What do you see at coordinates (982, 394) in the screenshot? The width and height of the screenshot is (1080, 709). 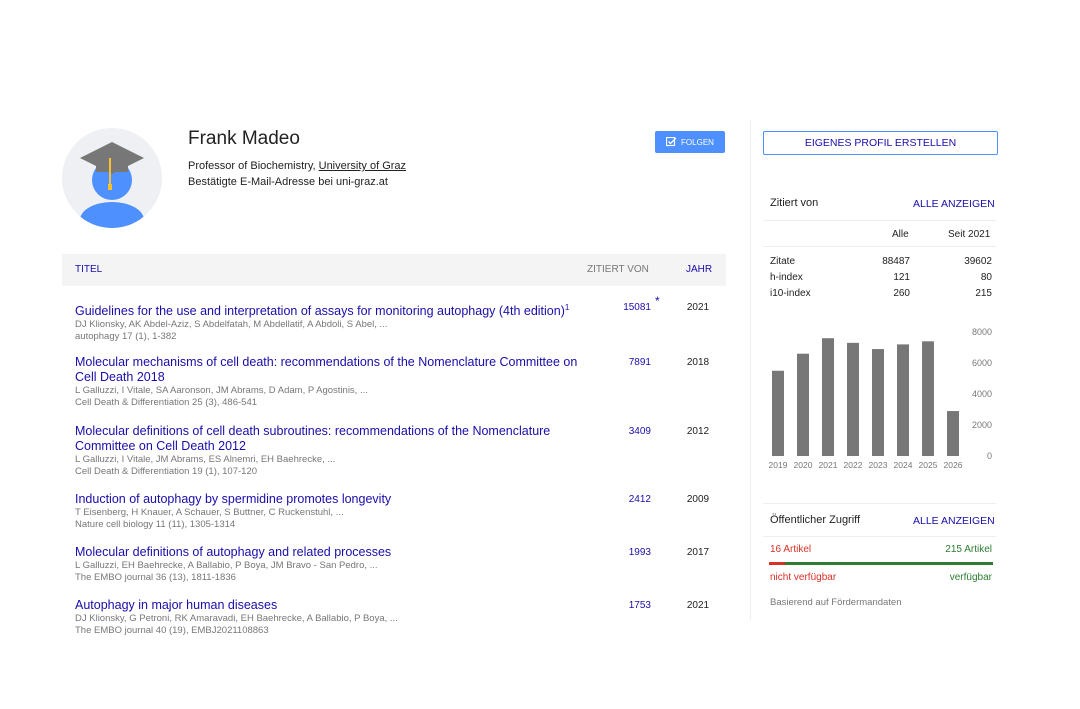 I see `y-tick-label: 4000` at bounding box center [982, 394].